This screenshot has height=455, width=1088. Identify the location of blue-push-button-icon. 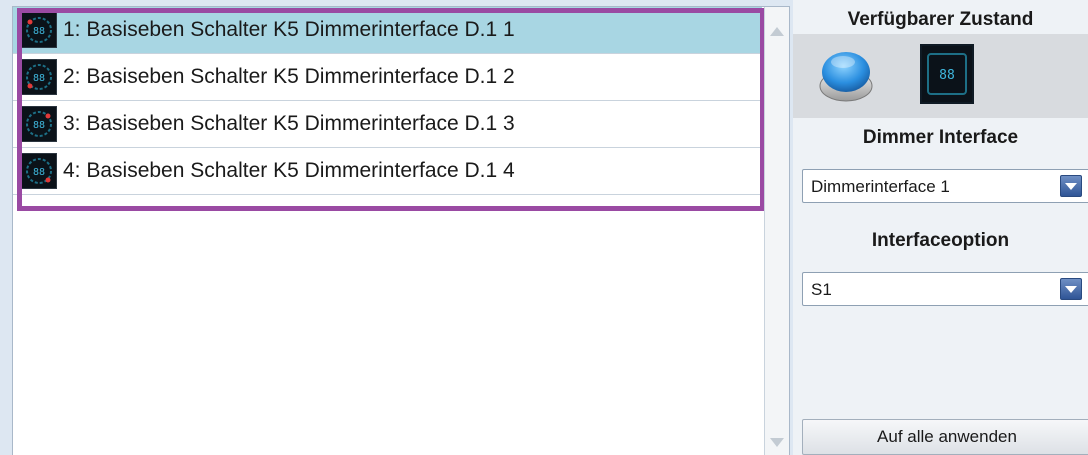
(846, 75).